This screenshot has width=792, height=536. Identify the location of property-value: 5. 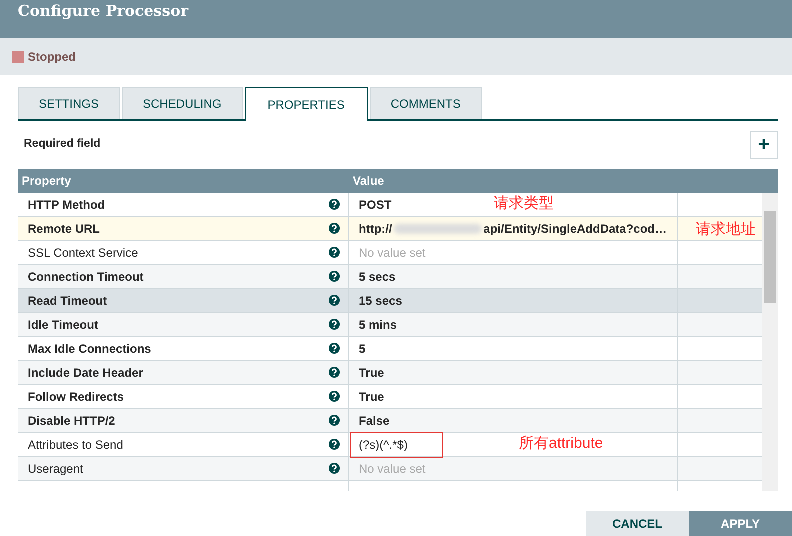
(362, 349).